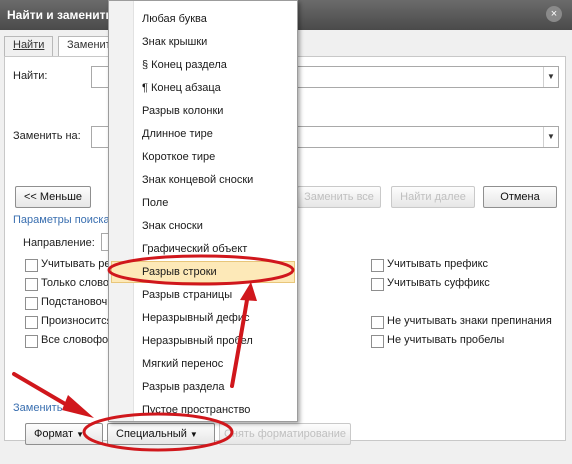 The width and height of the screenshot is (572, 464). I want to click on button-ellipse, so click(158, 432).